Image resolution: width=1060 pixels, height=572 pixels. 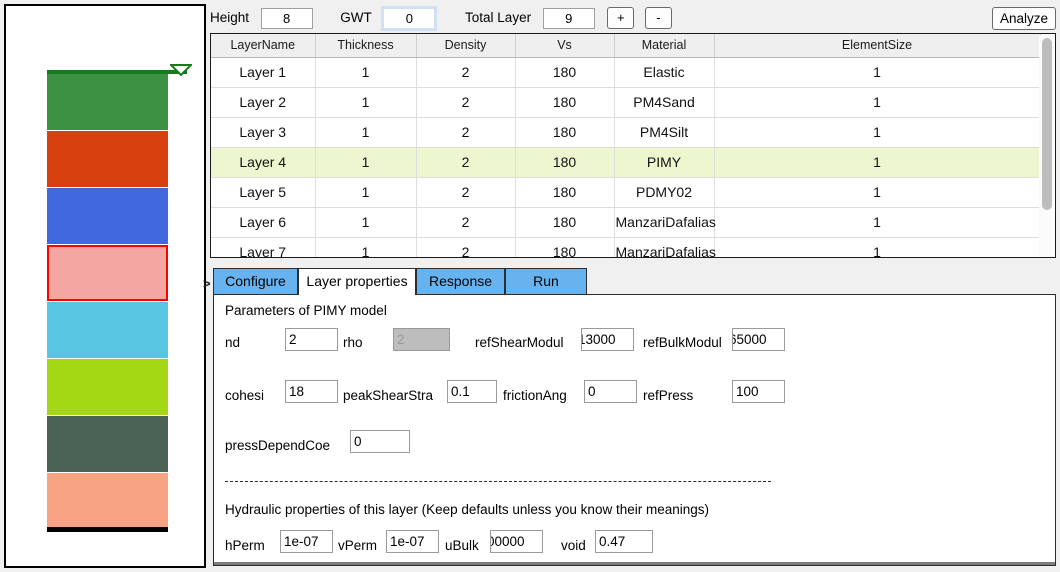 I want to click on cell-name: Layer 5, so click(x=263, y=192).